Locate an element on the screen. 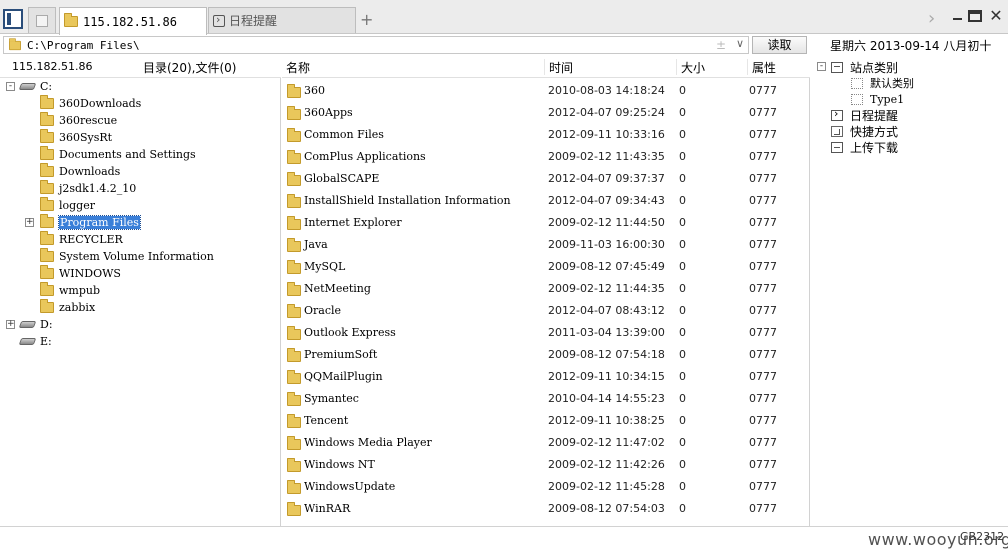  drive-icon is located at coordinates (27, 86).